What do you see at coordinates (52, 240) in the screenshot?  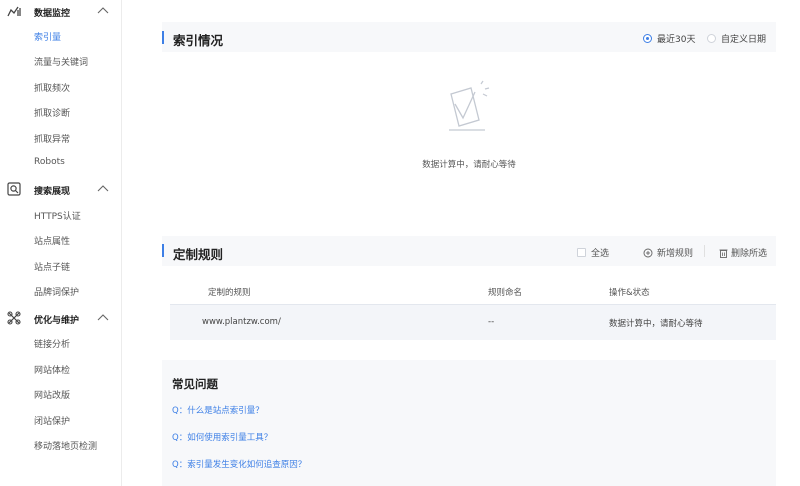 I see `sidebar-item-site-attributes: 站点属性` at bounding box center [52, 240].